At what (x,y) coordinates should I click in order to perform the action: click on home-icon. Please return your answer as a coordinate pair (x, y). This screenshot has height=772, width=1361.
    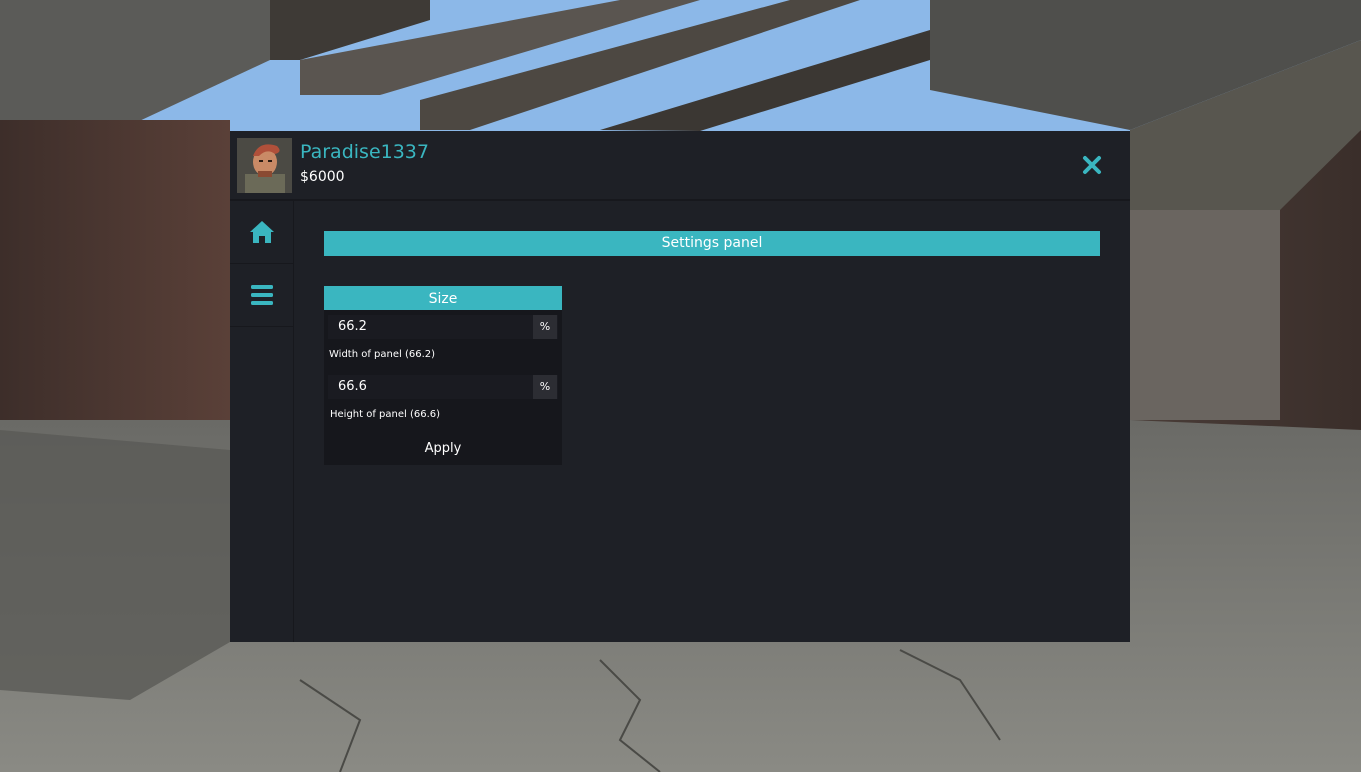
    Looking at the image, I should click on (261, 232).